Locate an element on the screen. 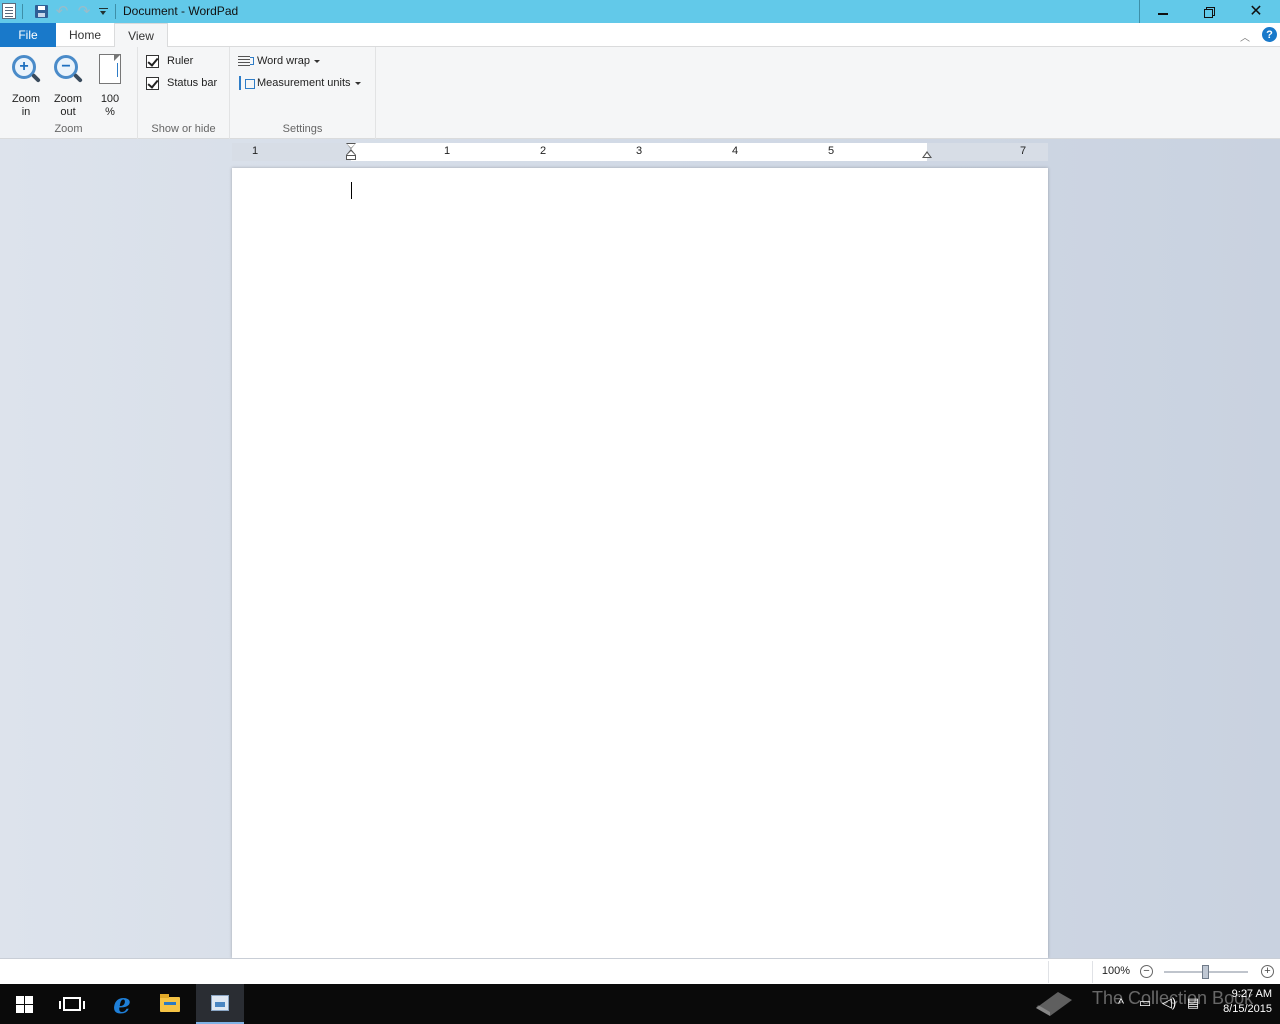 The height and width of the screenshot is (1024, 1280). ruler-number: 2 is located at coordinates (543, 151).